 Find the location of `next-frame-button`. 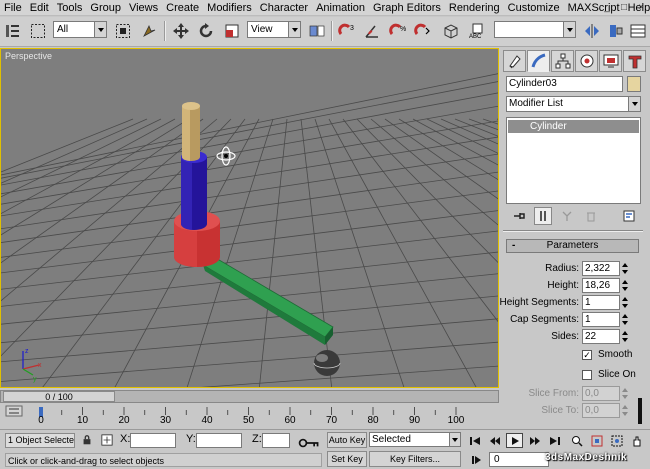

next-frame-button is located at coordinates (534, 440).